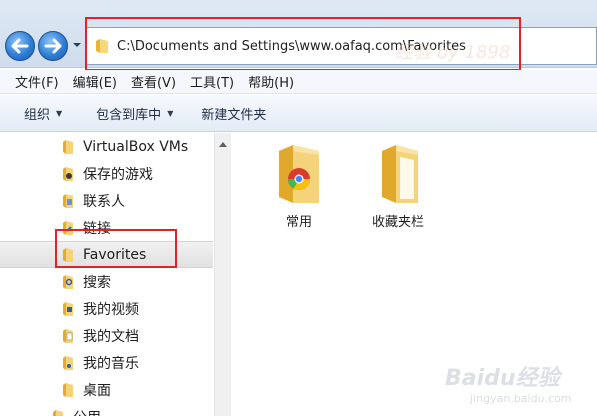 The image size is (597, 416). I want to click on links-icon, so click(68, 227).